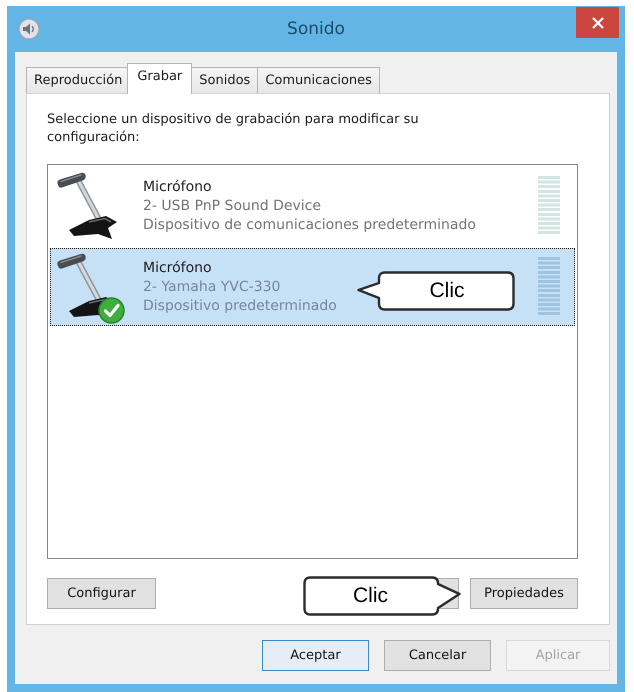 The width and height of the screenshot is (634, 692). What do you see at coordinates (87, 206) in the screenshot?
I see `microphone-icon` at bounding box center [87, 206].